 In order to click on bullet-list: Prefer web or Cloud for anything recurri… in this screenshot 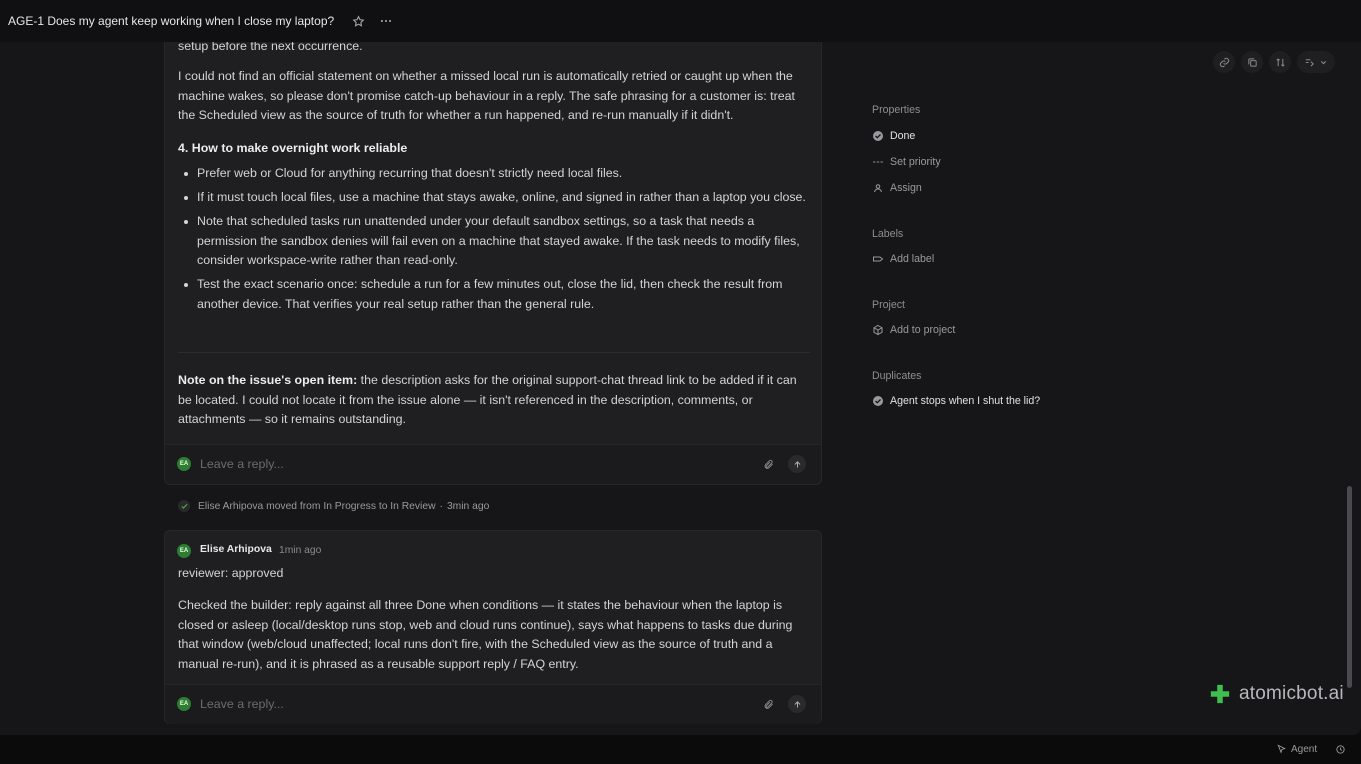, I will do `click(495, 241)`.